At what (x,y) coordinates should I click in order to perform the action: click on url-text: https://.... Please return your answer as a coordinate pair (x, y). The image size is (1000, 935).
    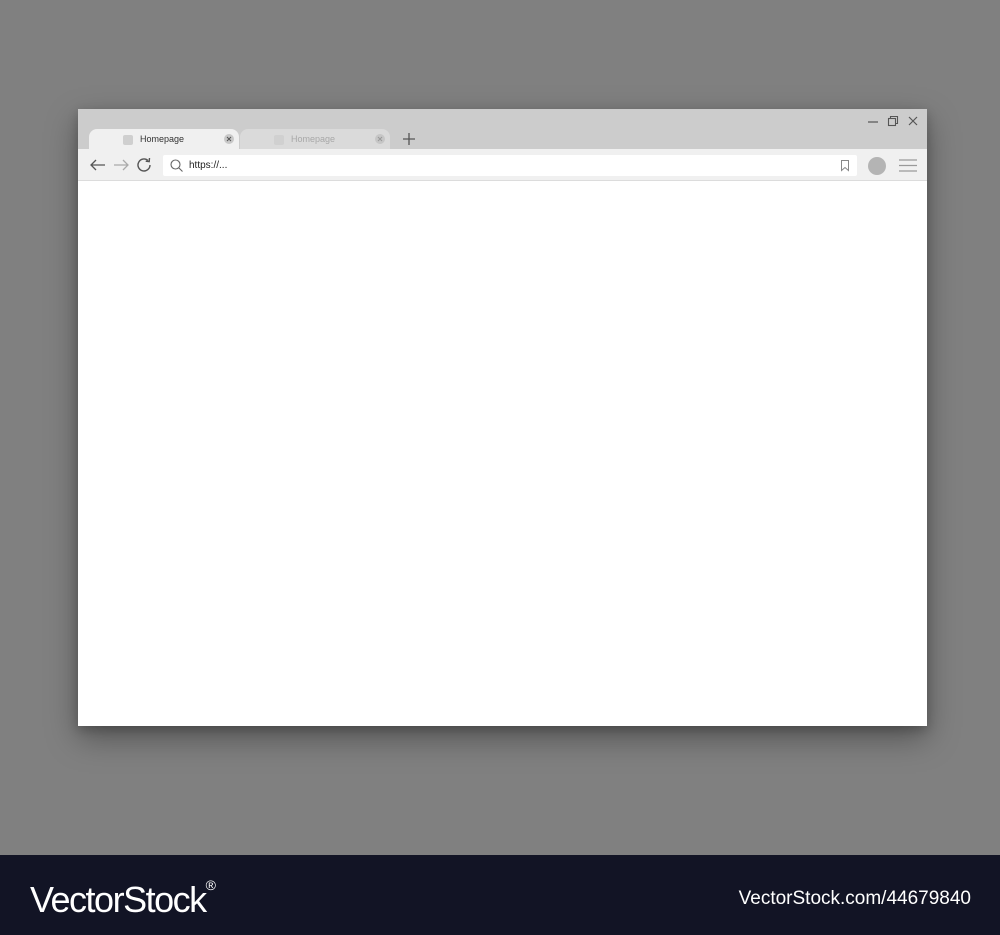
    Looking at the image, I should click on (208, 165).